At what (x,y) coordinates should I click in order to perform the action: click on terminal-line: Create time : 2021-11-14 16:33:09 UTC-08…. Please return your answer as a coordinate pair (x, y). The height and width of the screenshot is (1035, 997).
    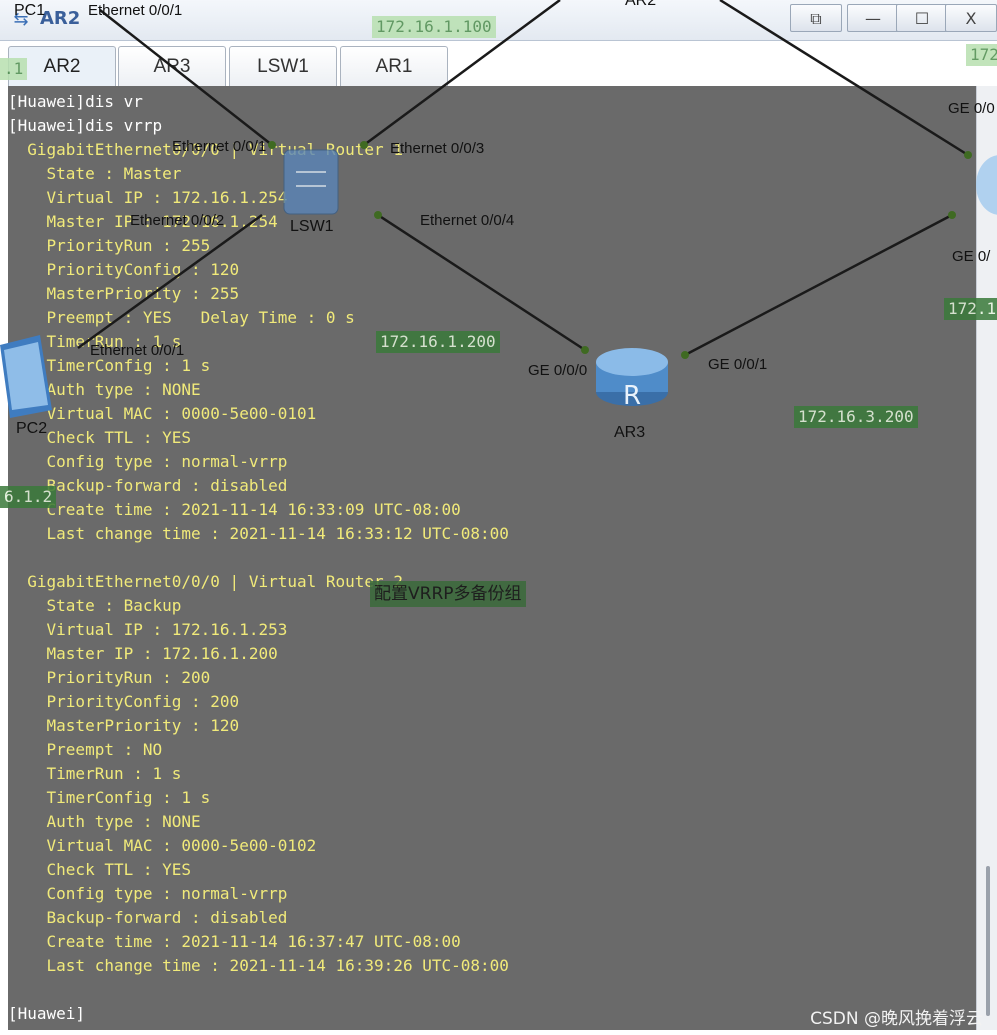
    Looking at the image, I should click on (234, 509).